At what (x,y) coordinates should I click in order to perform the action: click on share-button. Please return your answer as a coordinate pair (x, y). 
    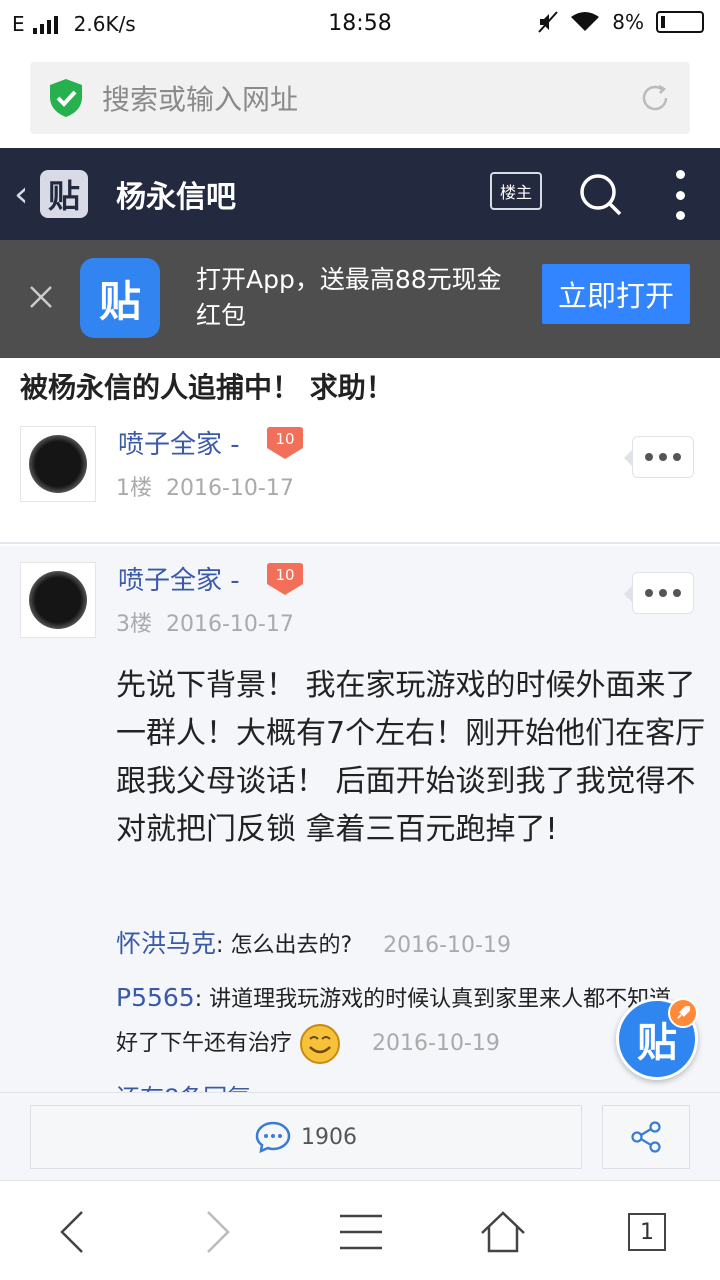
    Looking at the image, I should click on (646, 1137).